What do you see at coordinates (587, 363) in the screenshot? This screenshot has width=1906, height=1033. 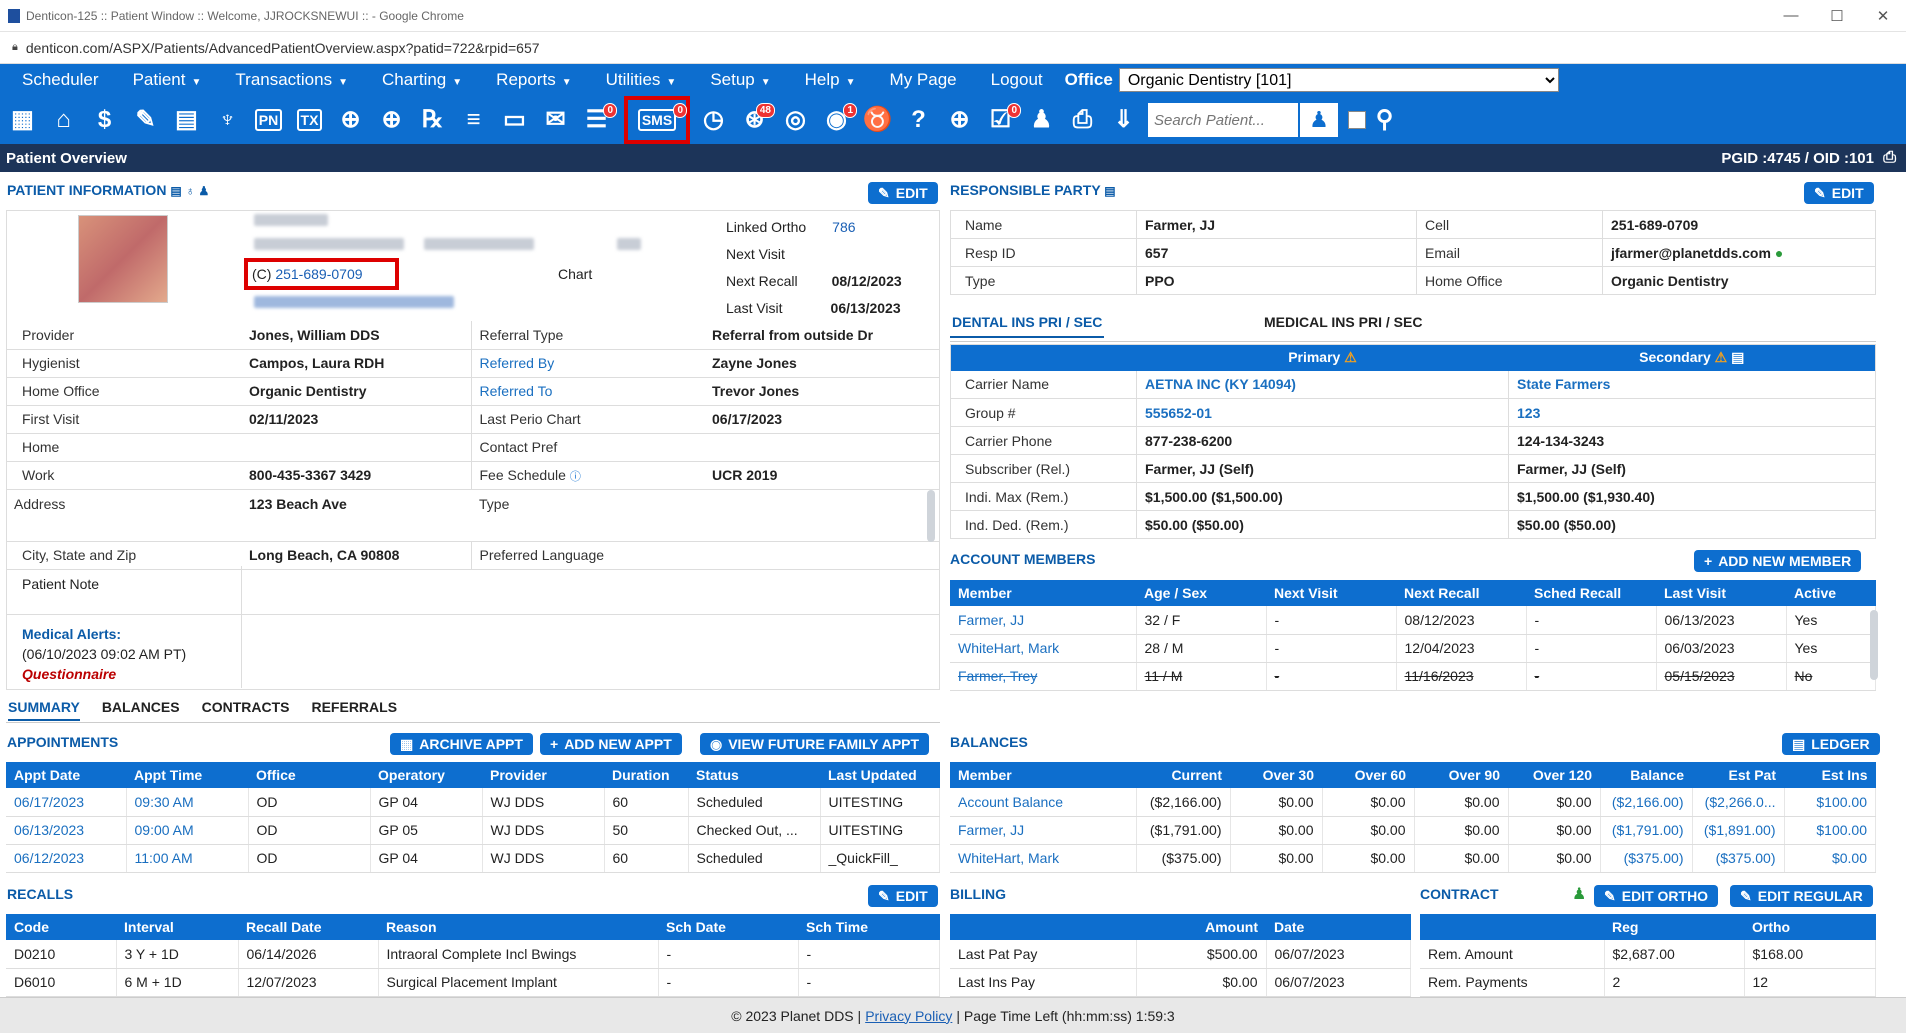 I see `field-label: Referred By` at bounding box center [587, 363].